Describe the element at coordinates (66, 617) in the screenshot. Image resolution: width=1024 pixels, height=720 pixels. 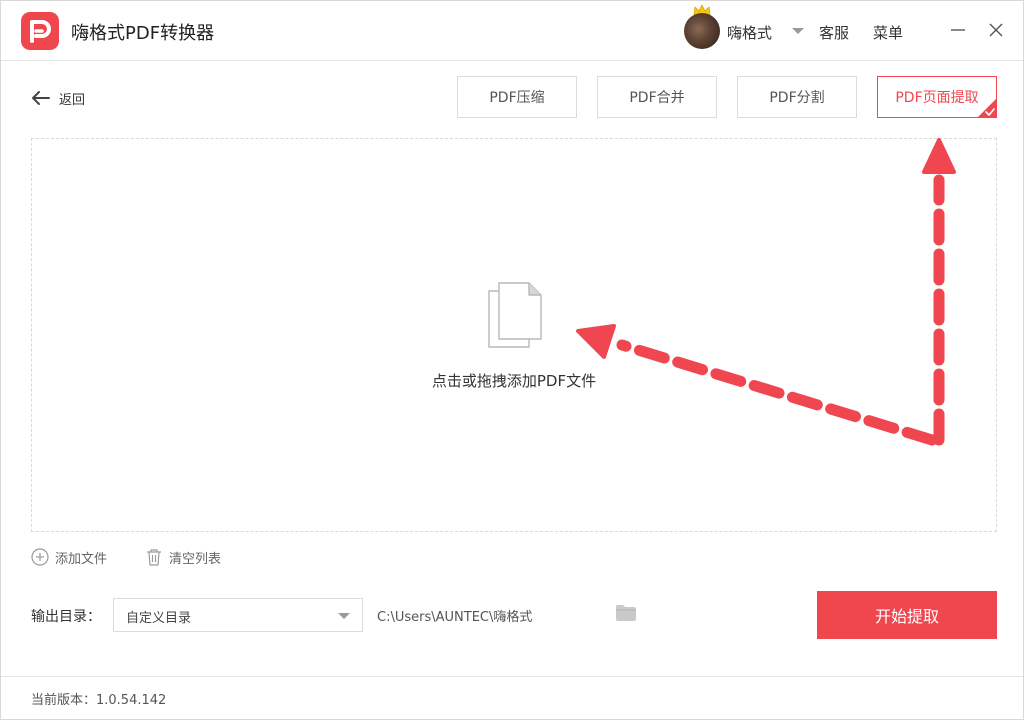
I see `output-dir-label: 输出目录：` at that location.